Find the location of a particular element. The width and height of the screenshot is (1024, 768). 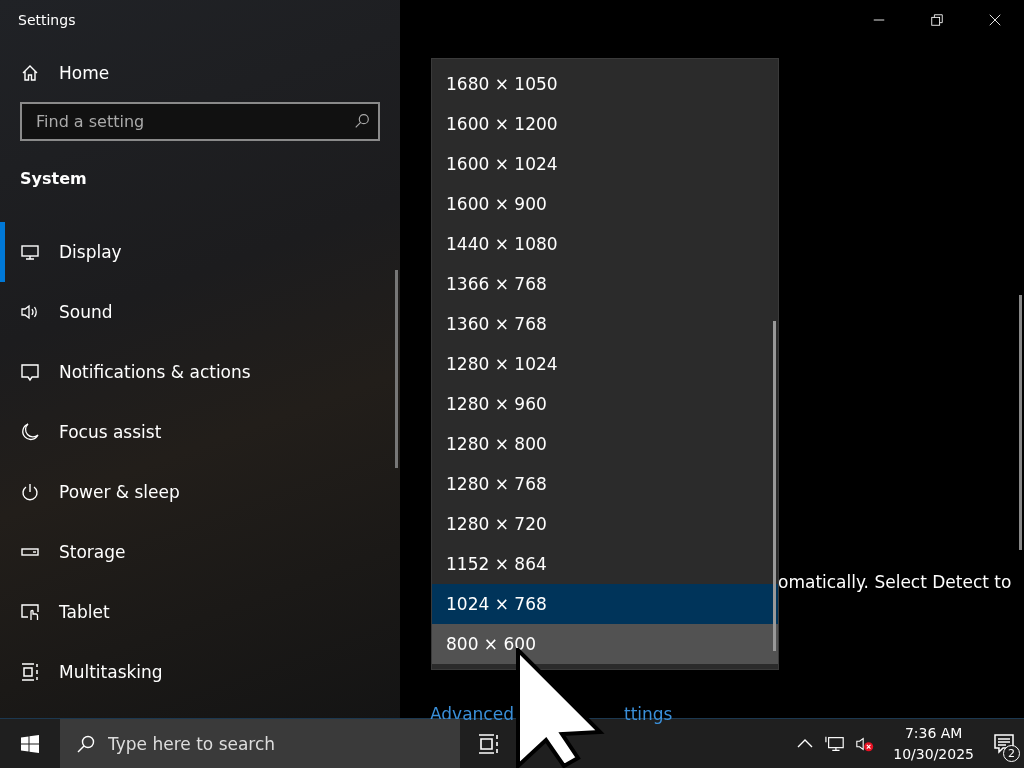

nav-item: Tablet is located at coordinates (200, 612).